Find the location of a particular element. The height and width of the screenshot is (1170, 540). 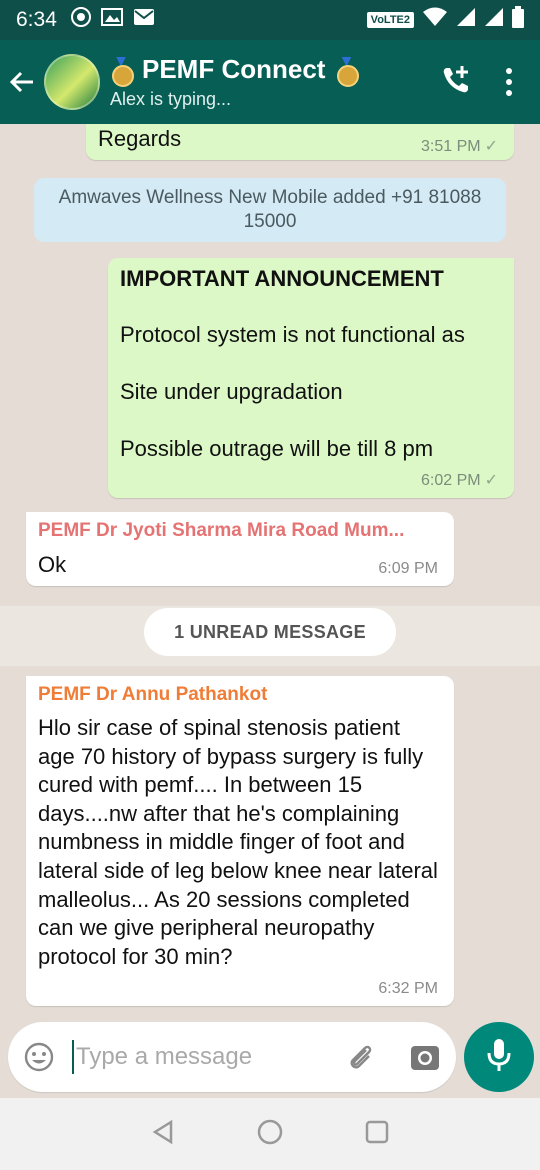

message-line: Protocol system is not functional as is located at coordinates (292, 334).